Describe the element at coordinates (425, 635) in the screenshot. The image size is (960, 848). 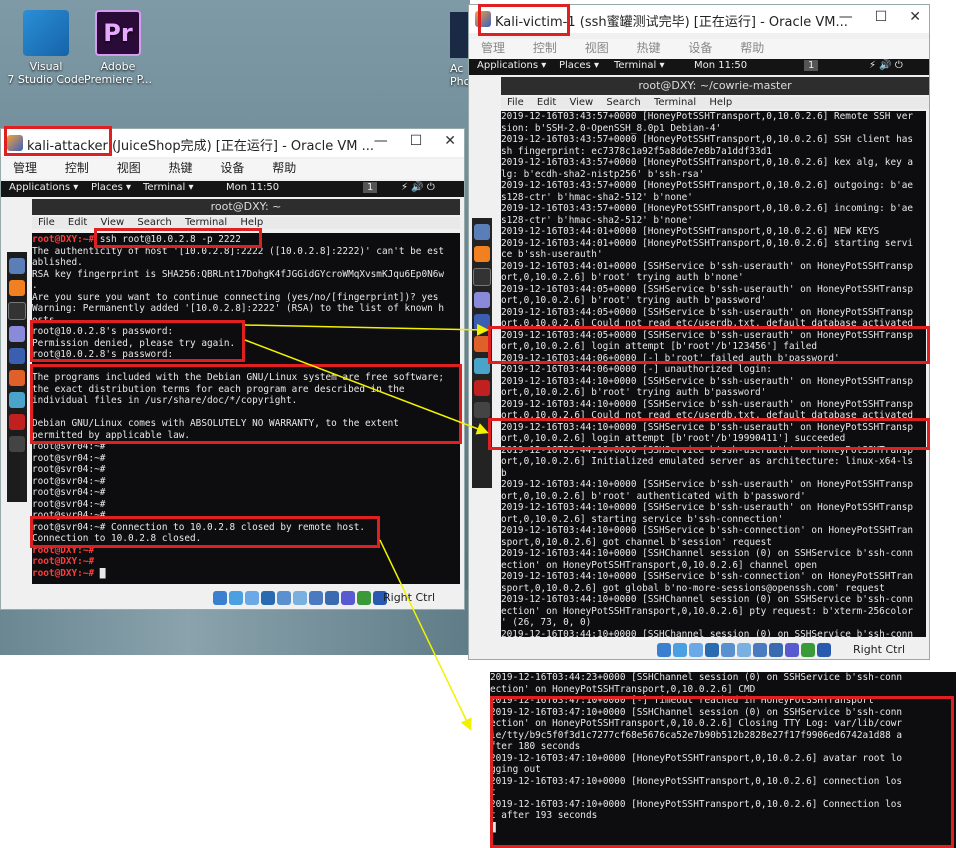
I see `arrow-to-session-closed` at that location.